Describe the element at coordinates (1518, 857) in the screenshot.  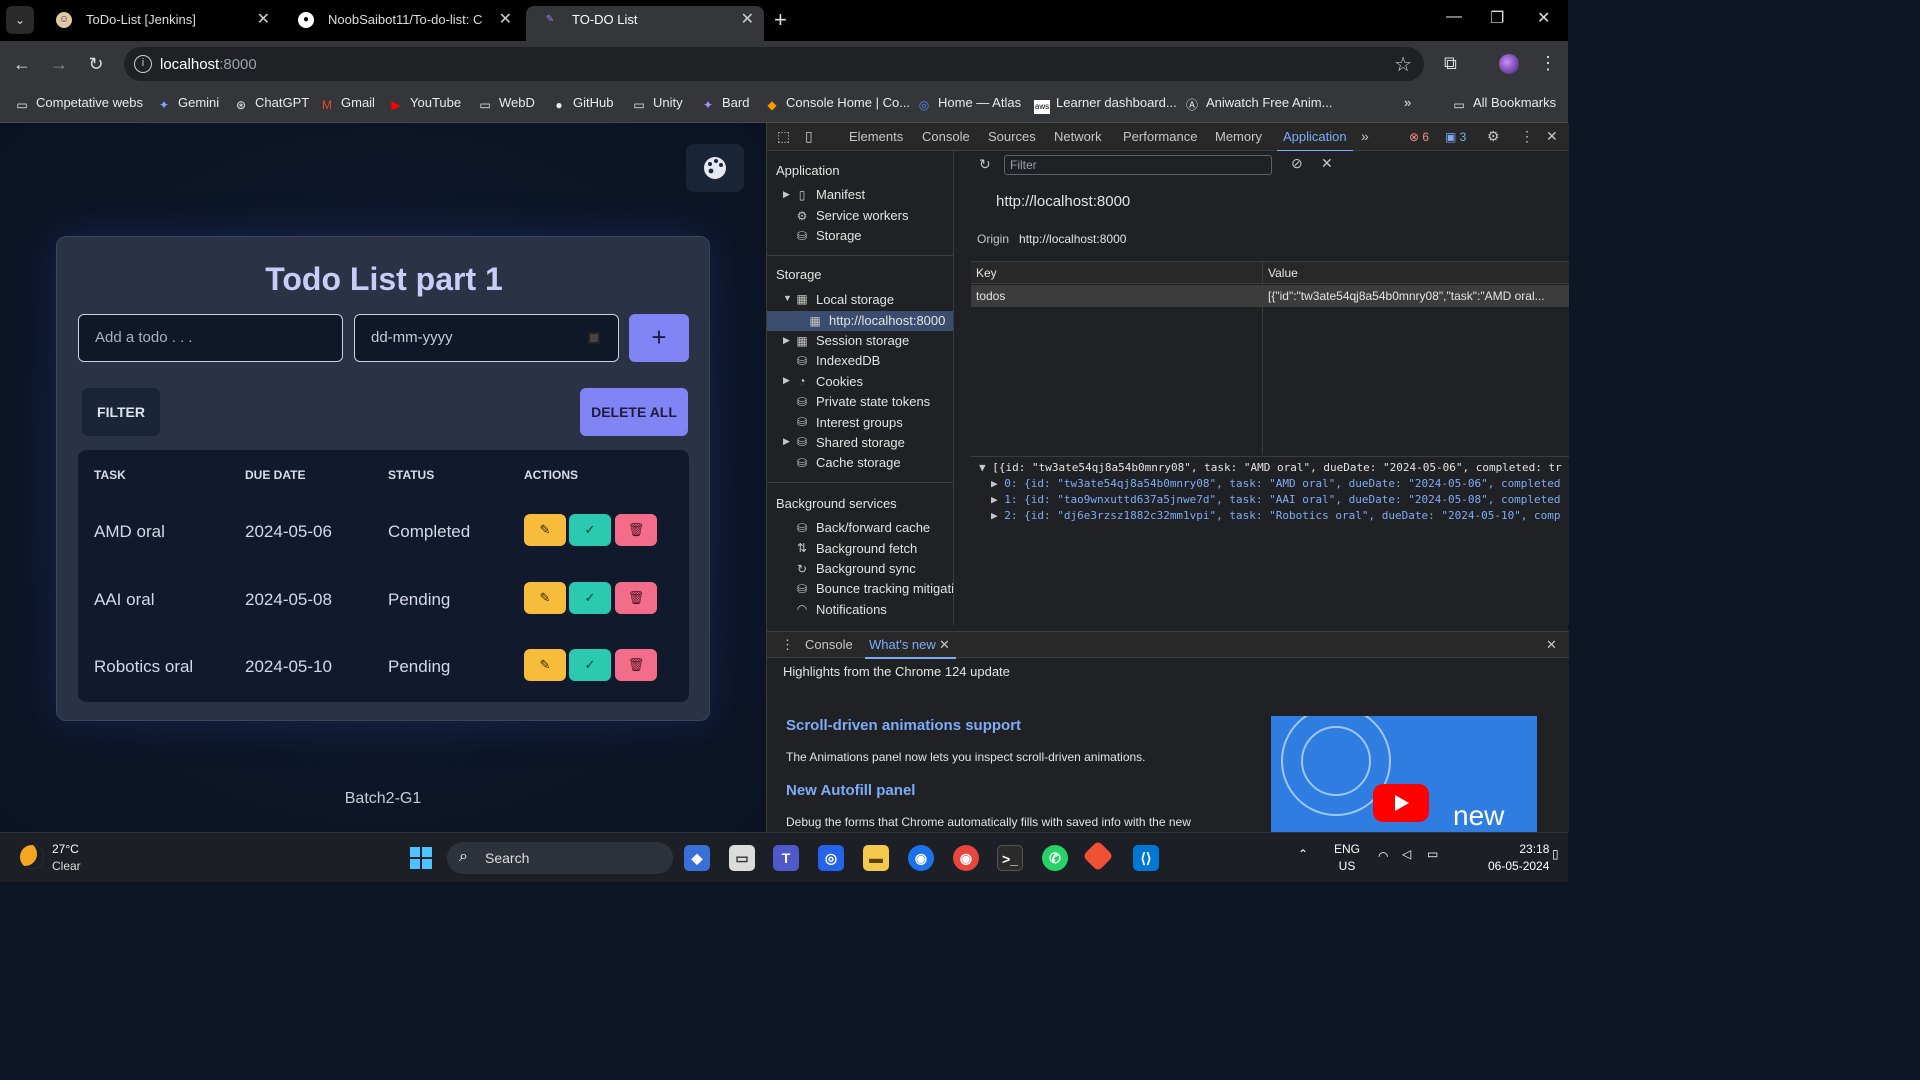
I see `clock: 23:18 06-05-2024` at that location.